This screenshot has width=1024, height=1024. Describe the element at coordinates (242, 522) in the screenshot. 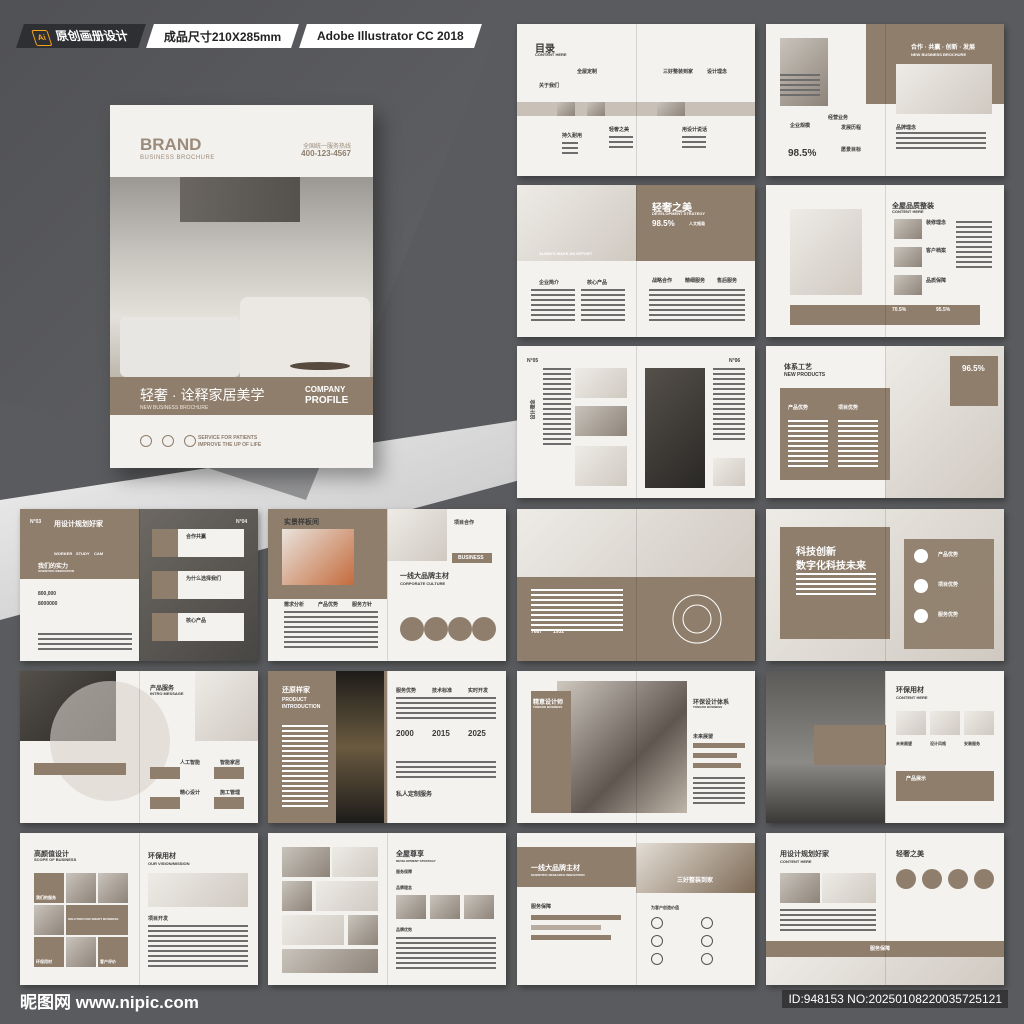

I see `page-number: N°04` at that location.